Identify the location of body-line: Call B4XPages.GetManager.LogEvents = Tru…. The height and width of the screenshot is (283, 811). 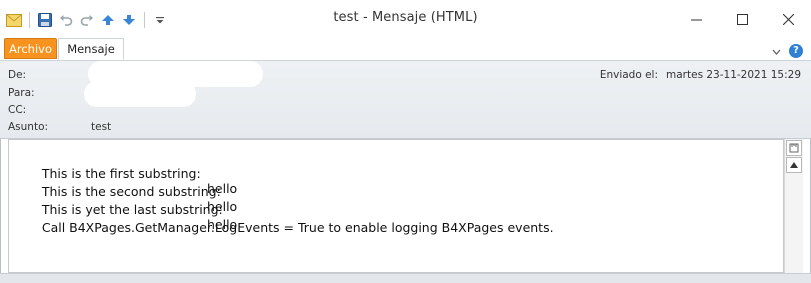
(286, 227).